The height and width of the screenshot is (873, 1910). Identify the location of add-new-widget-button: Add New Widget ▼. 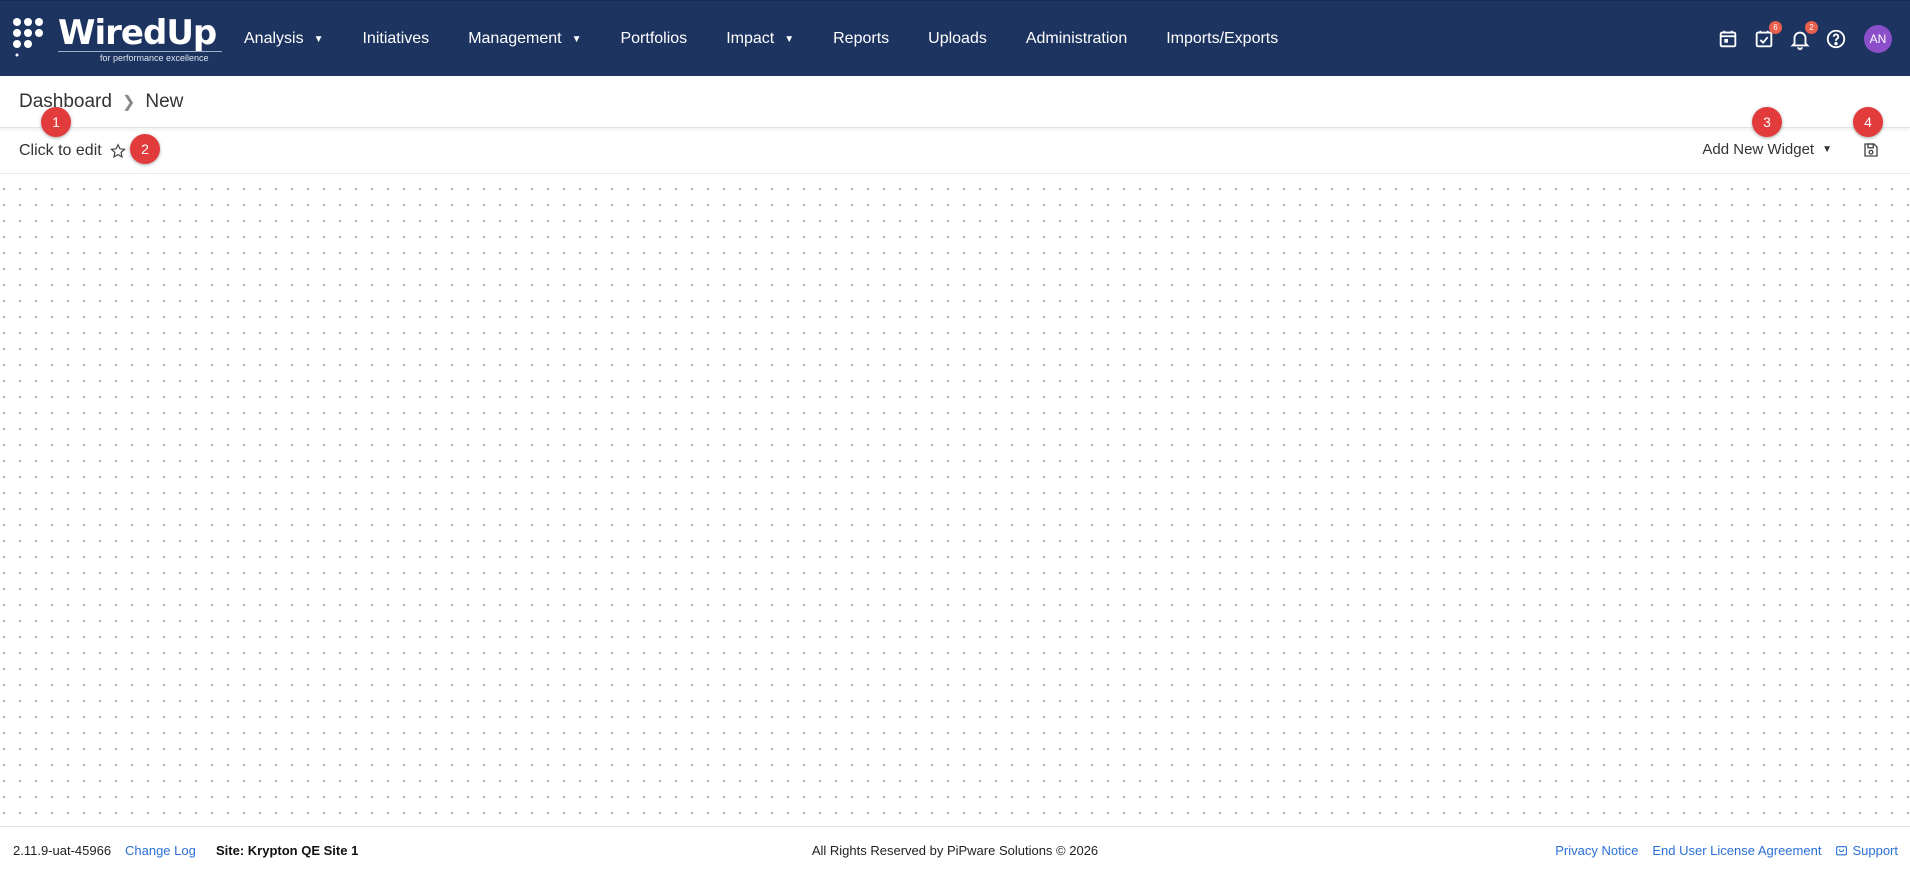
(1767, 149).